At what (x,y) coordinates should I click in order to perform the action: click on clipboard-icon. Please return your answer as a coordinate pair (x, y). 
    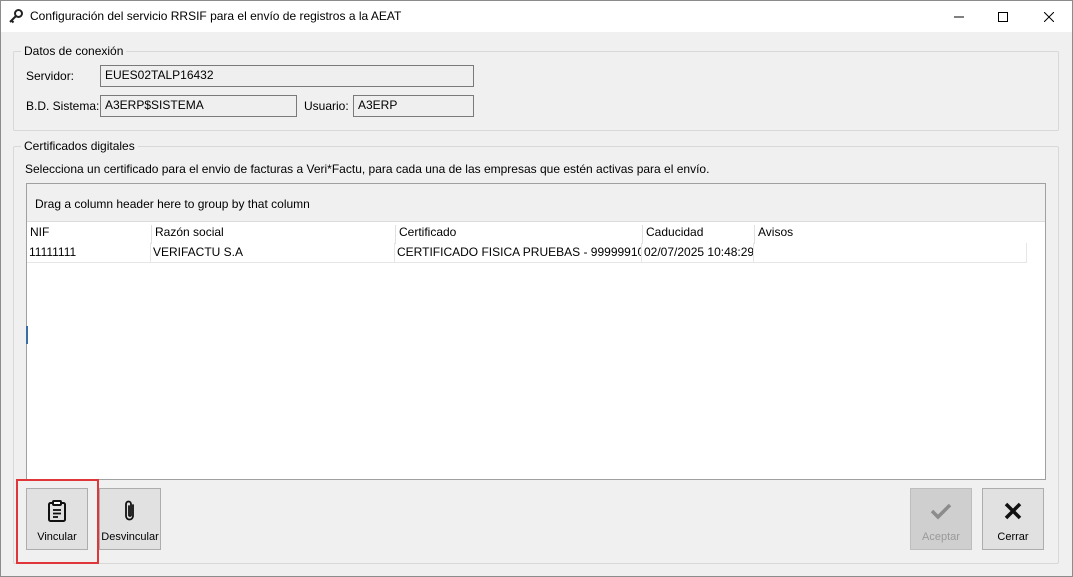
    Looking at the image, I should click on (57, 511).